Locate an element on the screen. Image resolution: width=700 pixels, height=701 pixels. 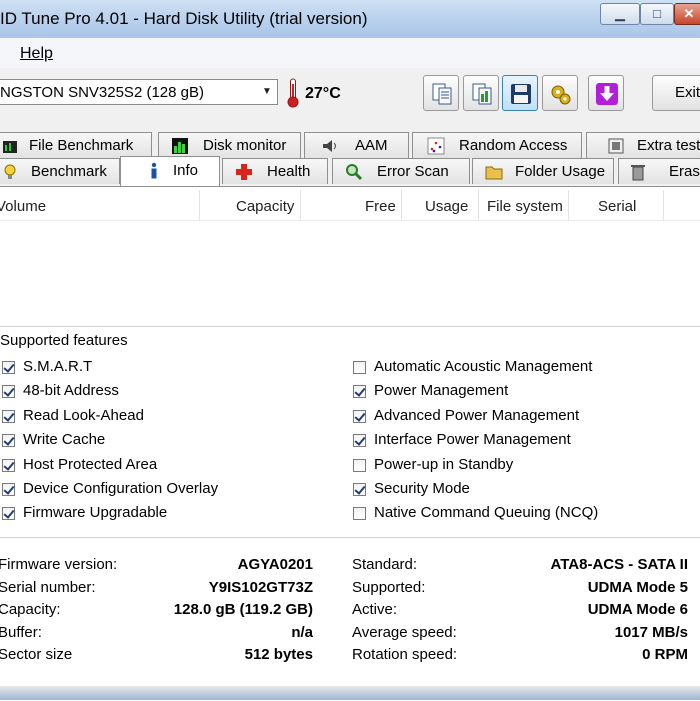
info-label: Serial number: is located at coordinates (48, 587).